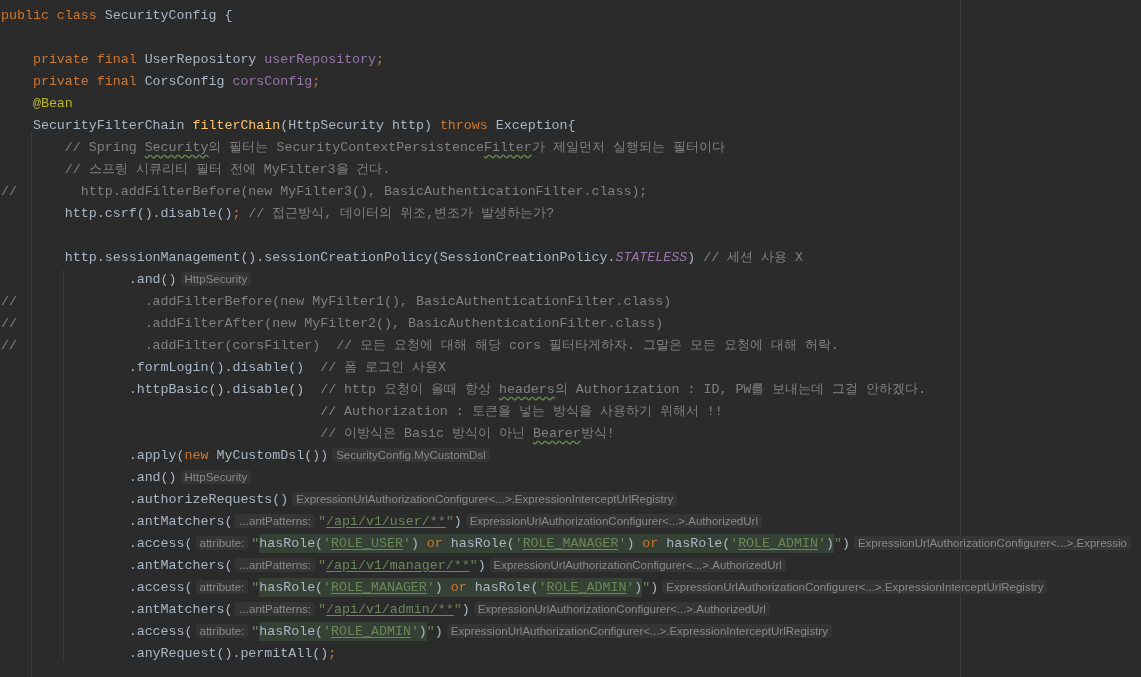  I want to click on code-text: "hasRole('ROLE_MANAGER') or hasRole('ROLE_ADMIN')"), so click(455, 587).